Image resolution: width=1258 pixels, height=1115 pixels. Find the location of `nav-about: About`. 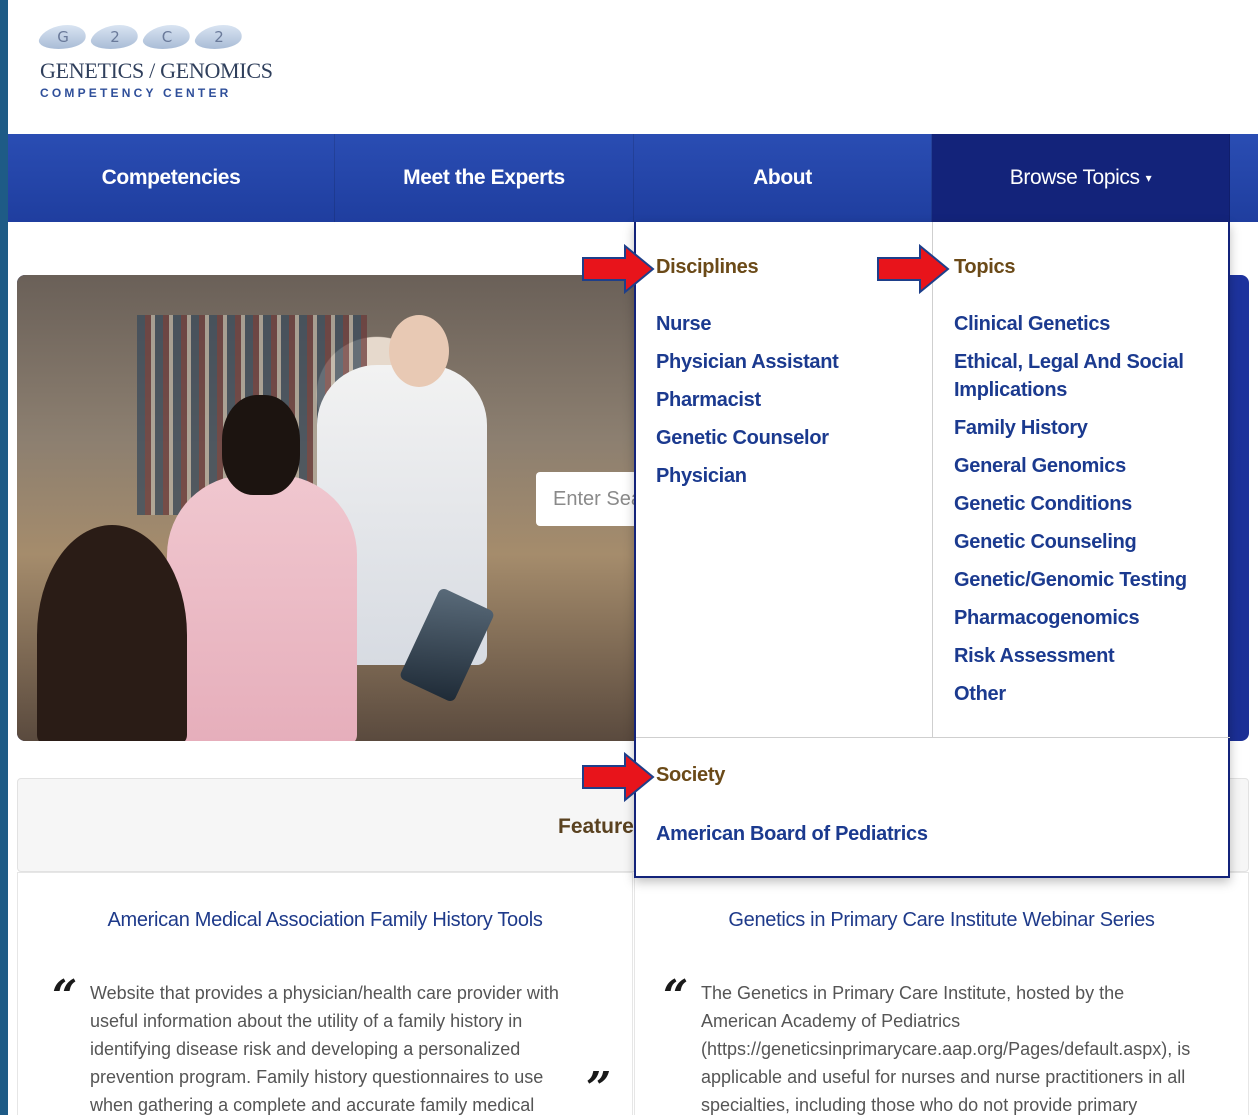

nav-about: About is located at coordinates (783, 178).